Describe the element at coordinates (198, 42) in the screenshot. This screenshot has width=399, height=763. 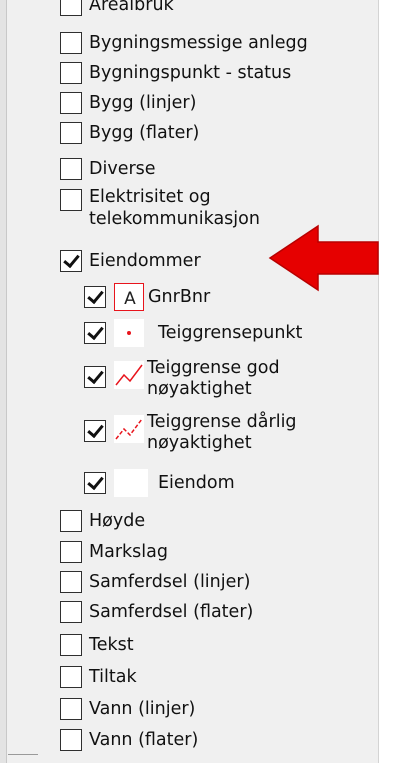
I see `layer-label: Bygningsmessige anlegg` at that location.